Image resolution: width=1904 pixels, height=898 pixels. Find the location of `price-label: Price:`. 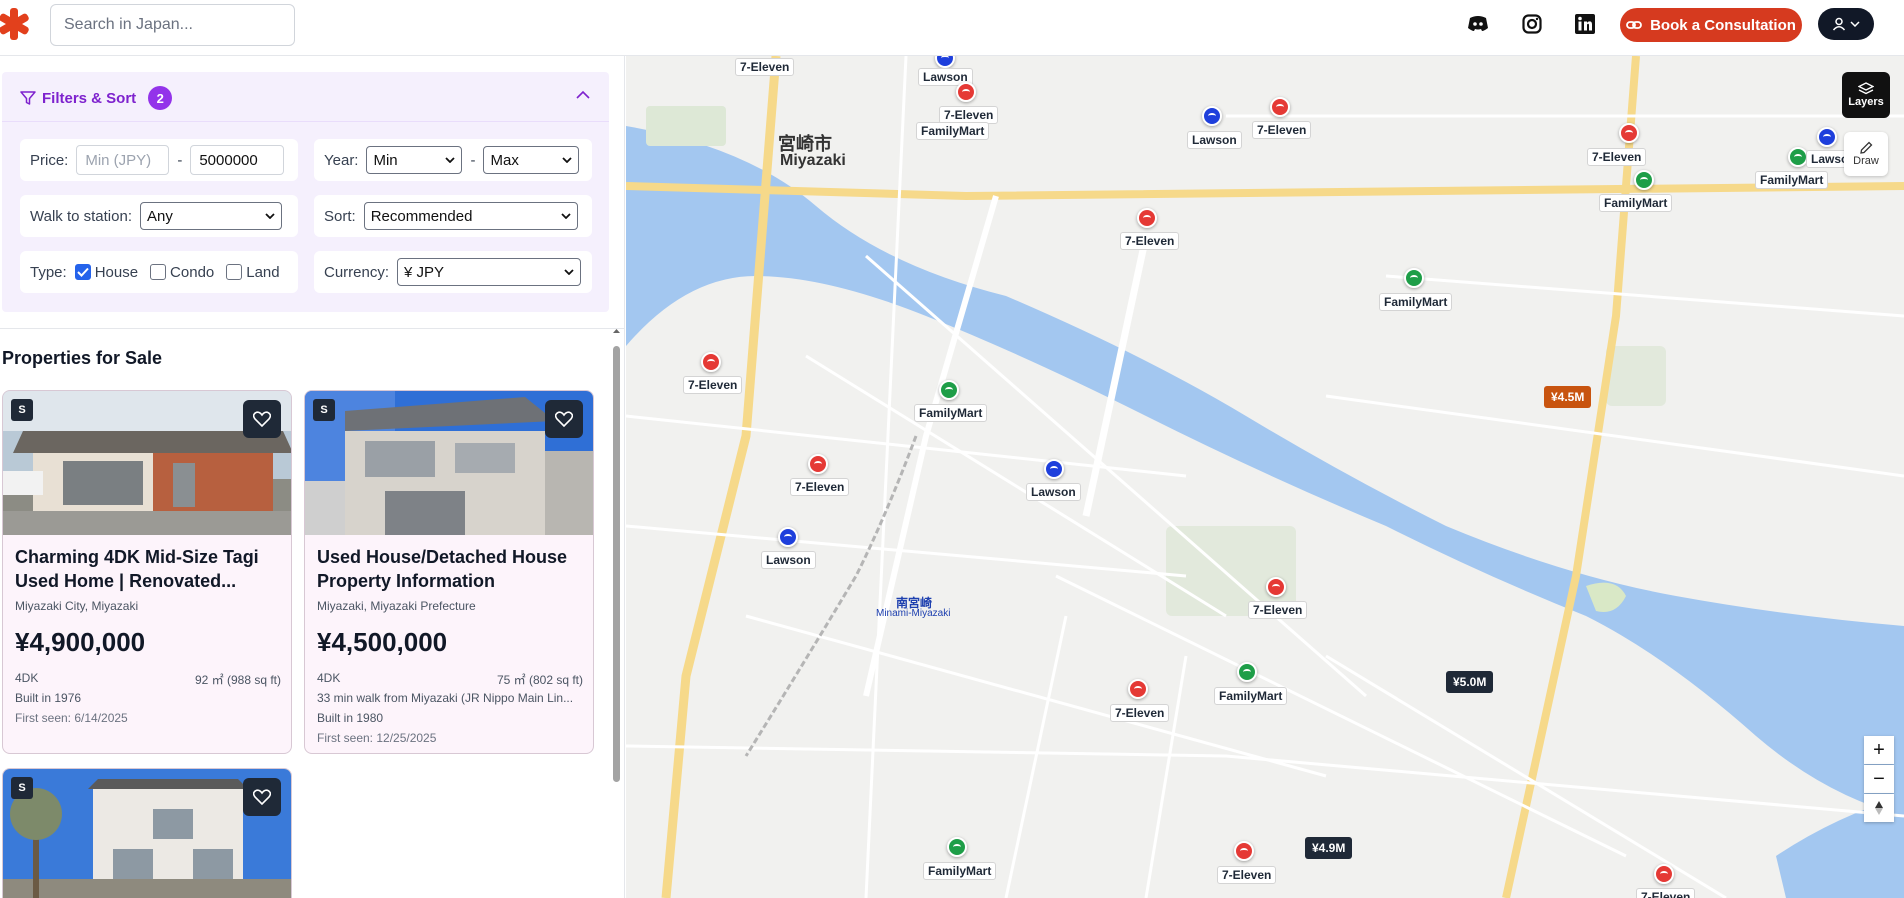

price-label: Price: is located at coordinates (49, 160).